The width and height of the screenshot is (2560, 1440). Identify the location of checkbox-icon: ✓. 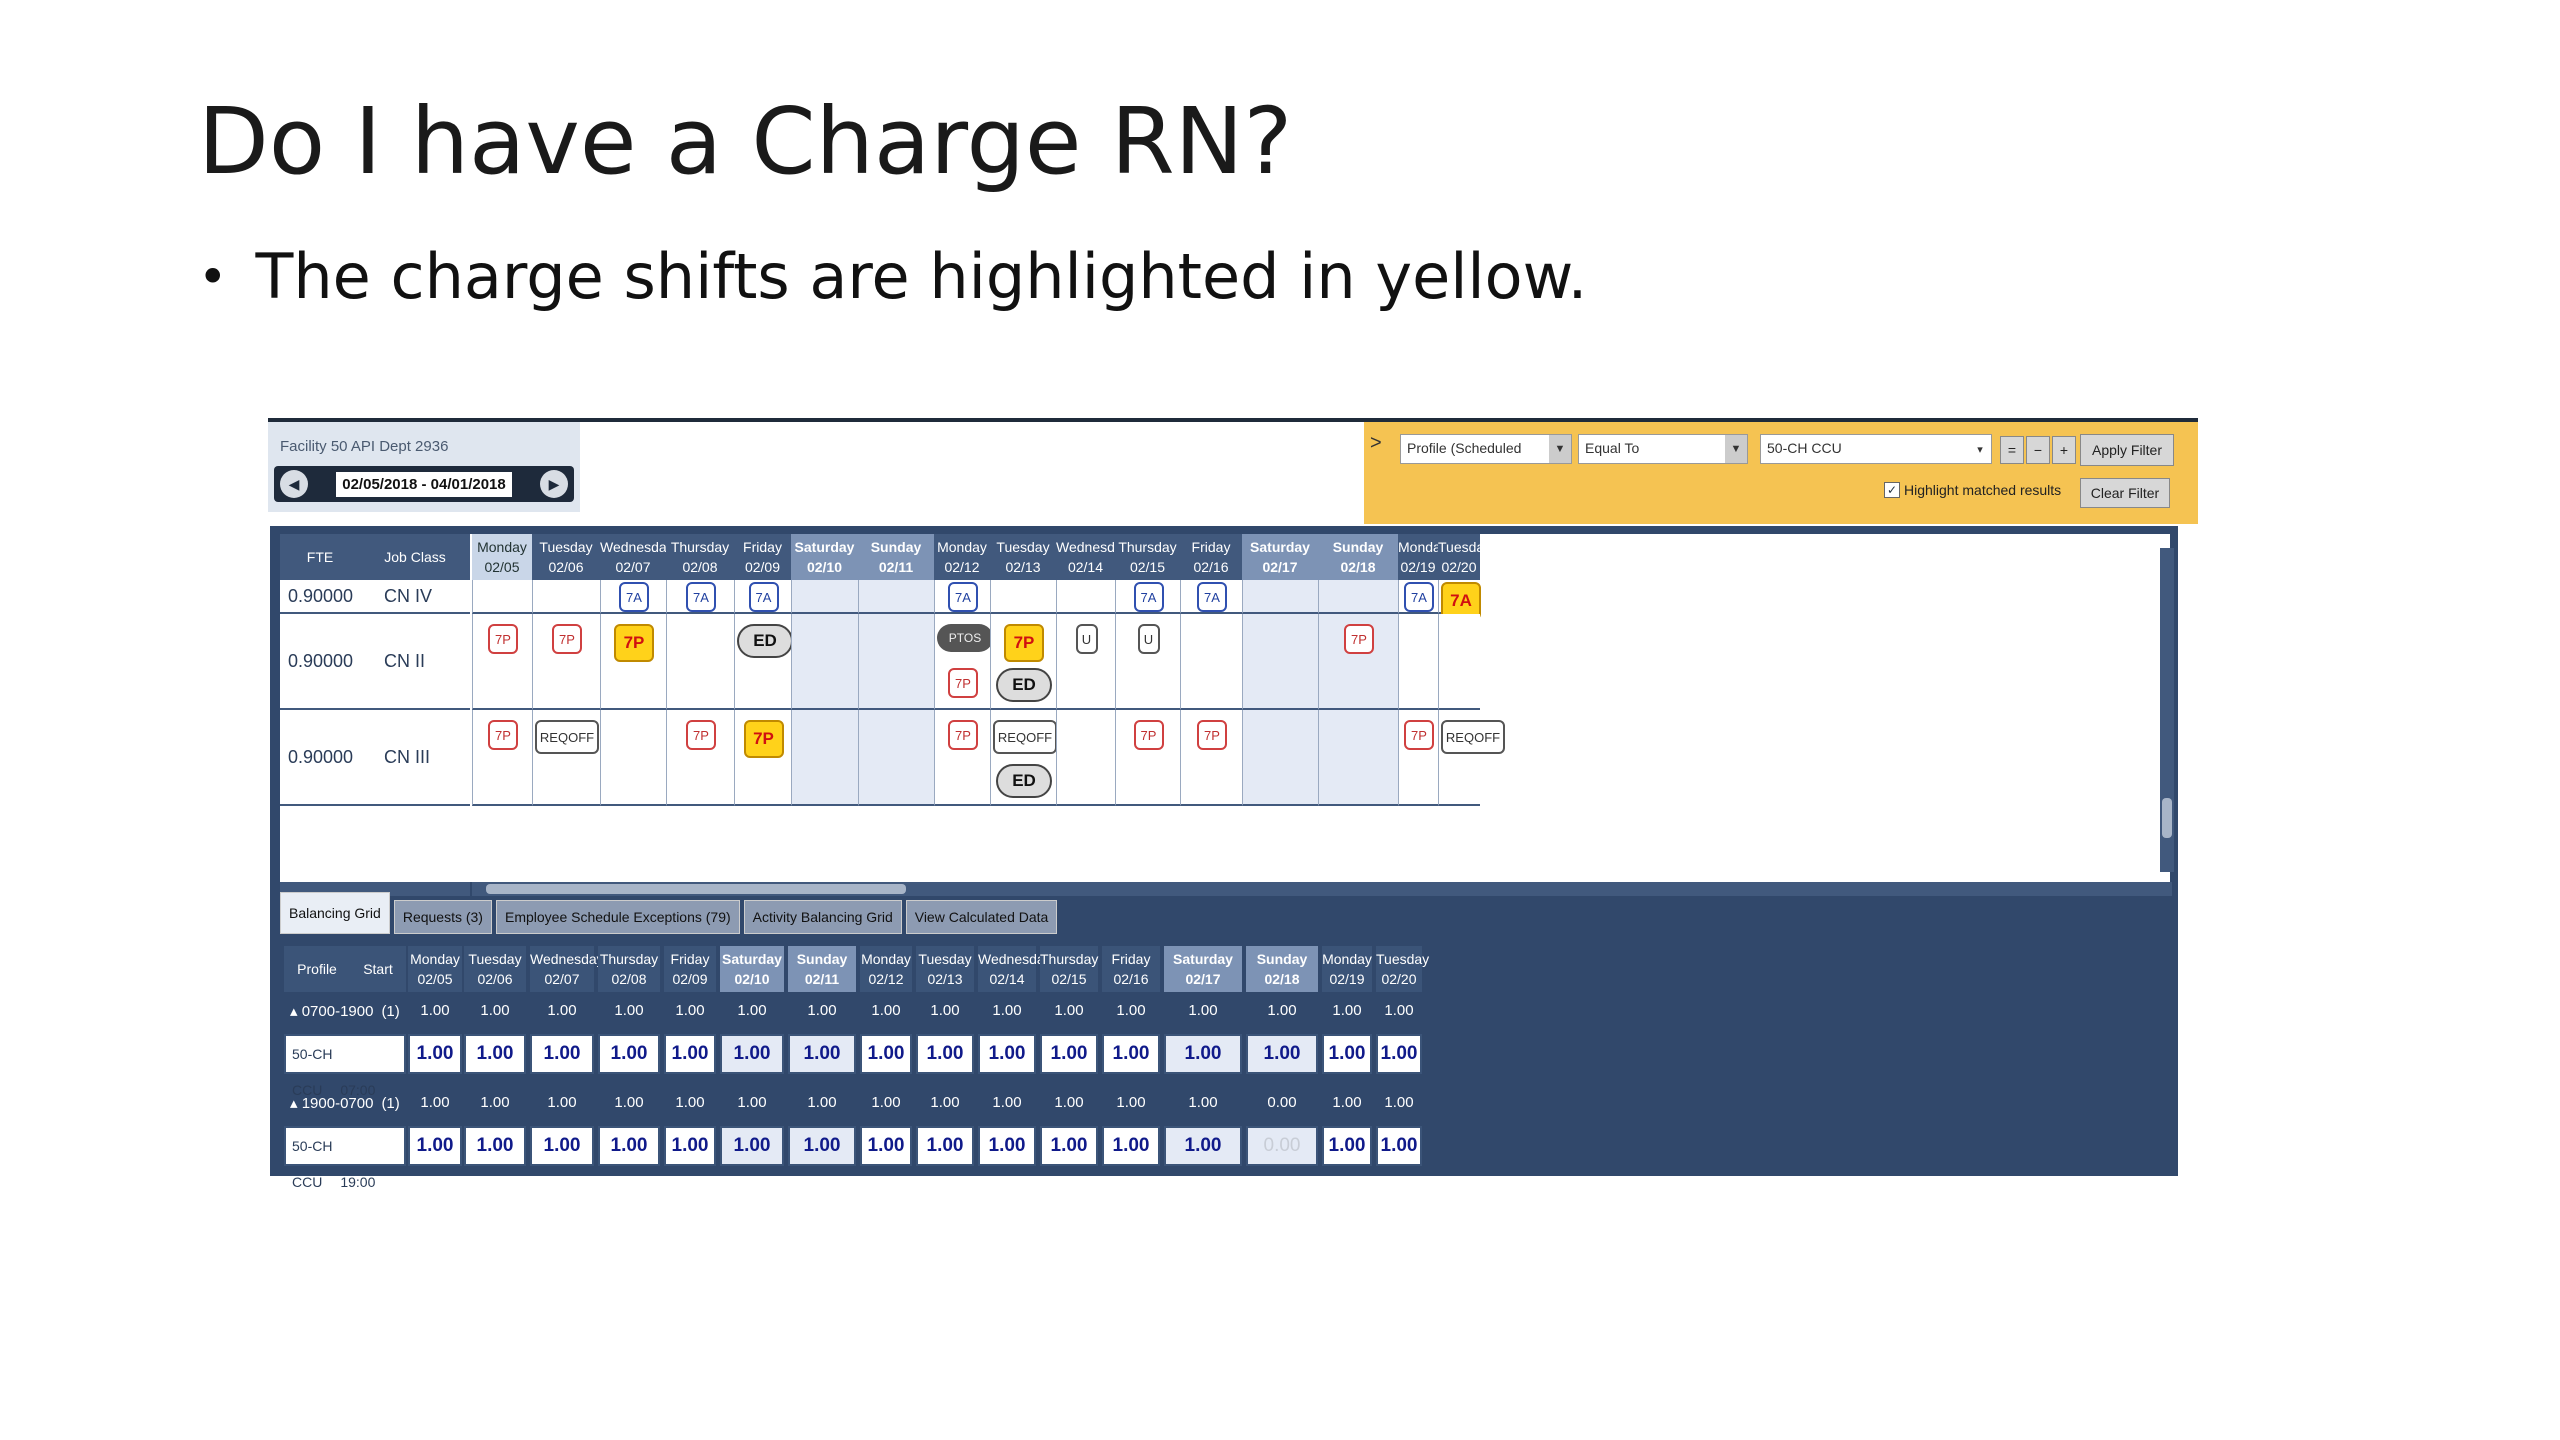
(1892, 490).